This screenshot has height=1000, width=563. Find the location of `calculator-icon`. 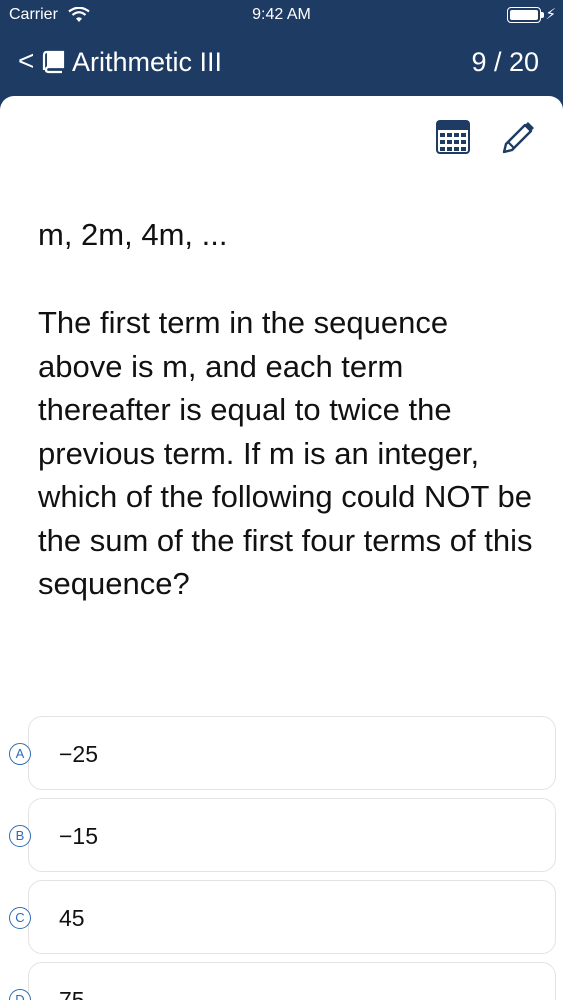

calculator-icon is located at coordinates (453, 137).